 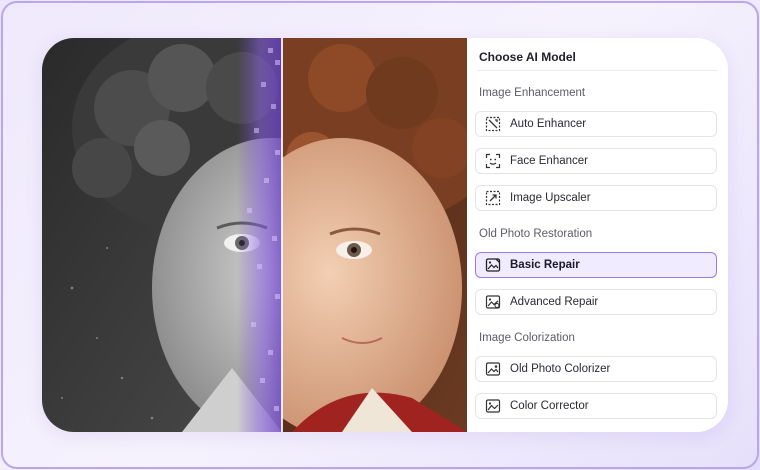 What do you see at coordinates (493, 161) in the screenshot?
I see `face-scan-icon` at bounding box center [493, 161].